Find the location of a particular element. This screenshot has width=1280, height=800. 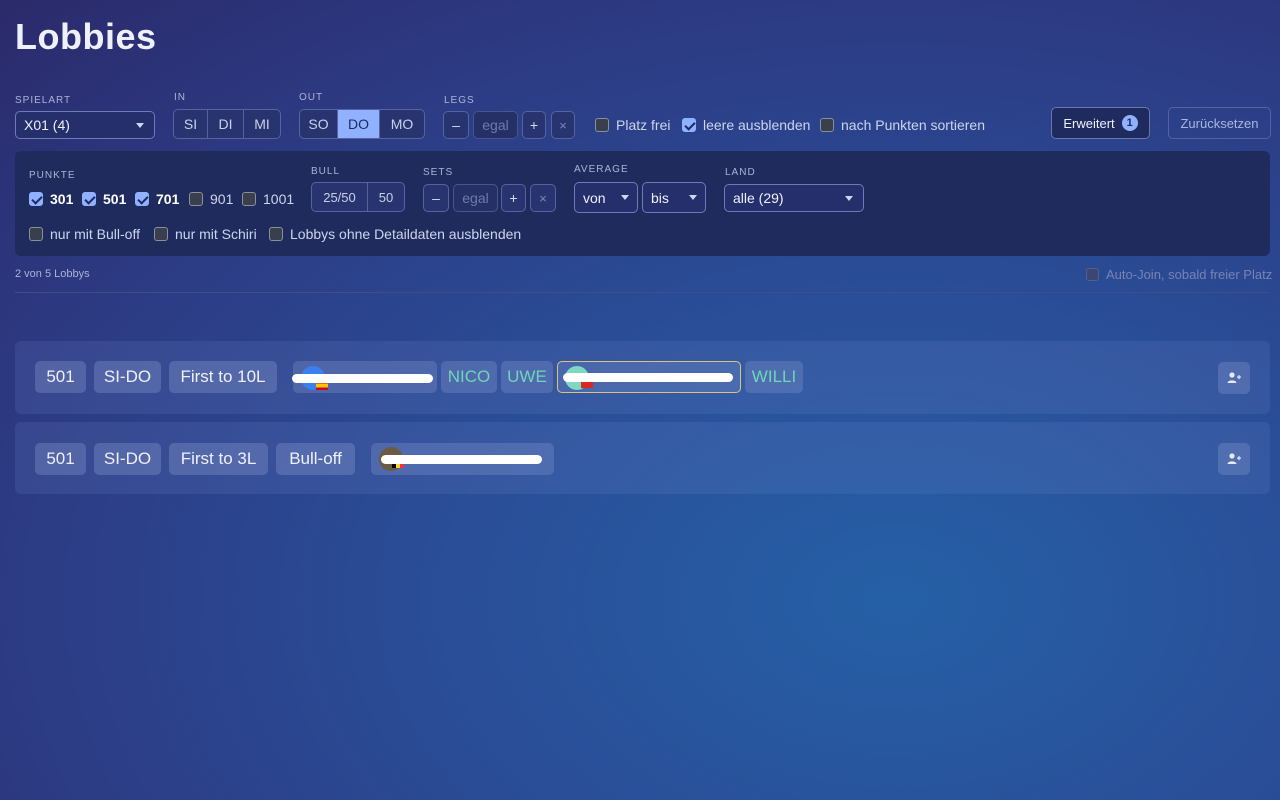

player-chip: UWE is located at coordinates (527, 377).